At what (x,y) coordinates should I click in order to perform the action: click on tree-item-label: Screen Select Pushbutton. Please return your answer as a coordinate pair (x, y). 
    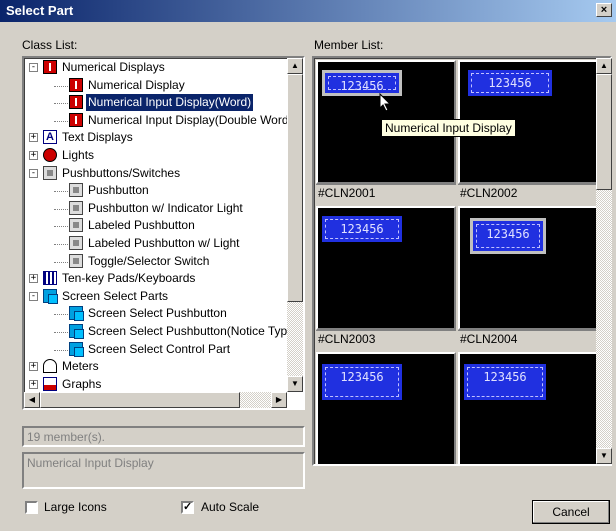
    Looking at the image, I should click on (157, 313).